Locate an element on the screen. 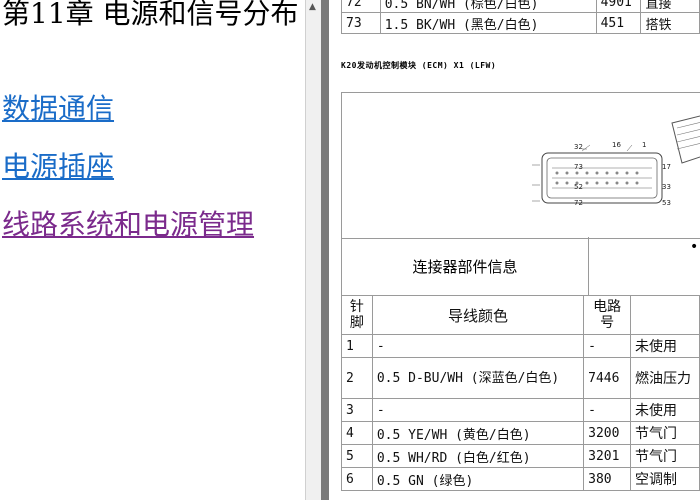  scroll-up-arrow-icon: ▲ is located at coordinates (312, 7).